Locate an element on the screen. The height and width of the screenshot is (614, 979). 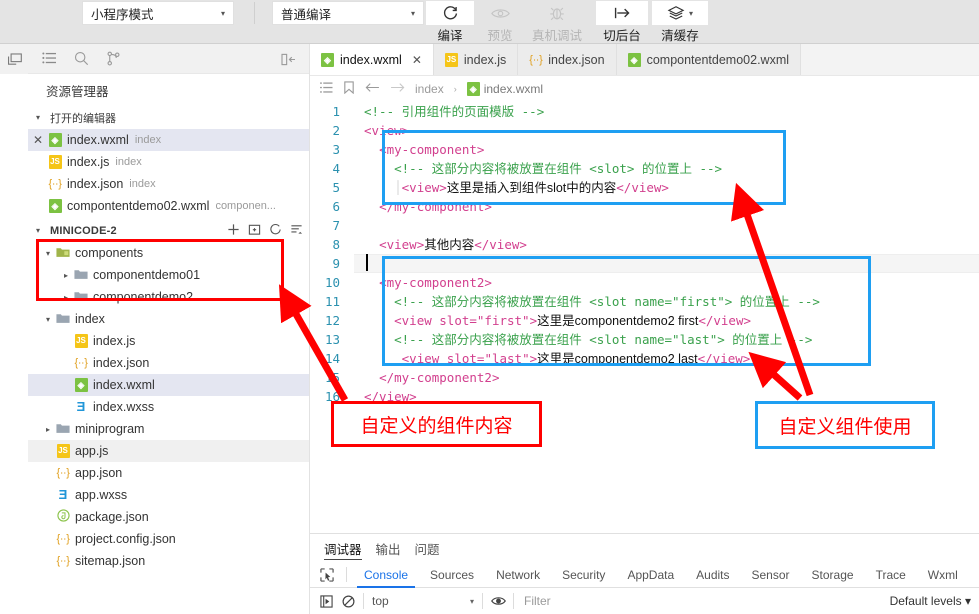
open-editor-index-json: {∙∙} index.json index is located at coordinates (168, 184).